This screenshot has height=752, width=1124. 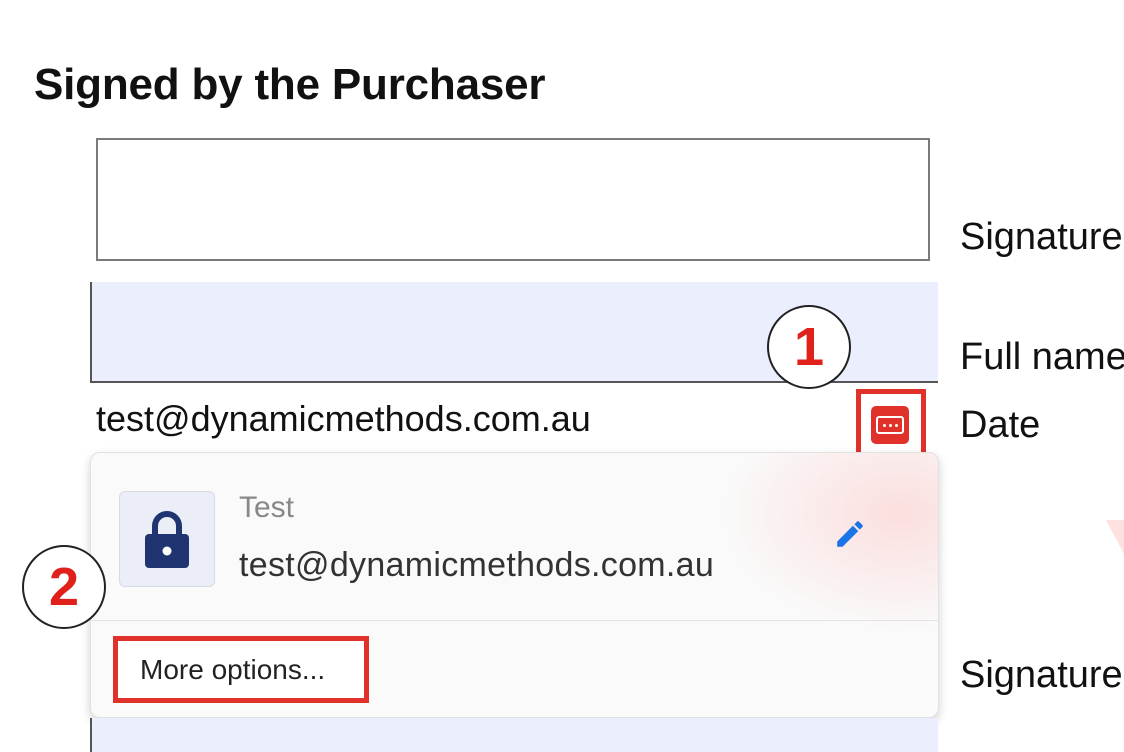 I want to click on popup-glow, so click(x=828, y=543).